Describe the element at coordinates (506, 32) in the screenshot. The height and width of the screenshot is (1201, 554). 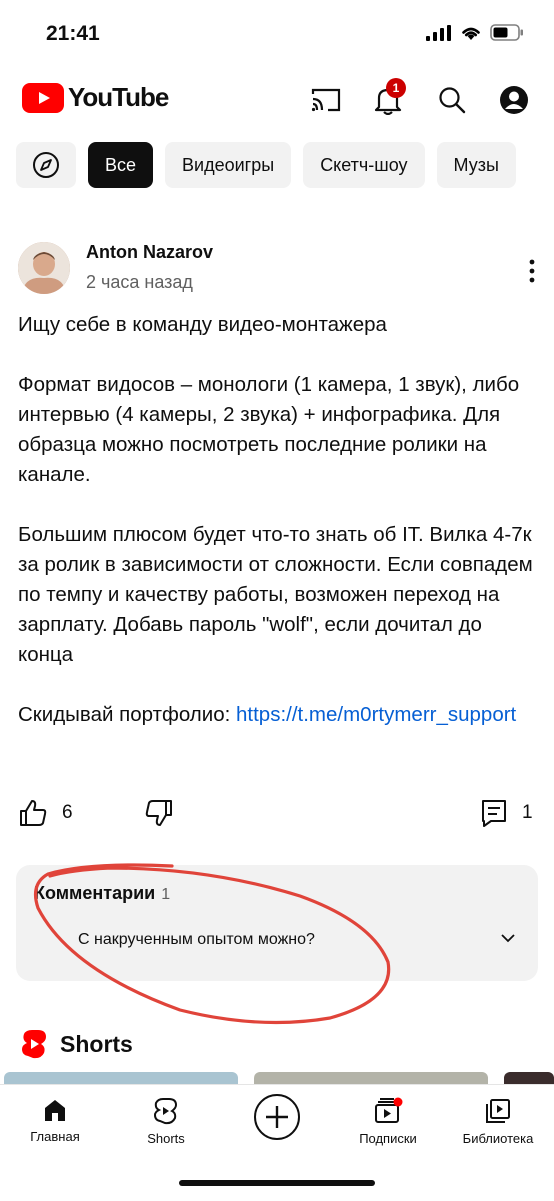
I see `battery-icon` at that location.